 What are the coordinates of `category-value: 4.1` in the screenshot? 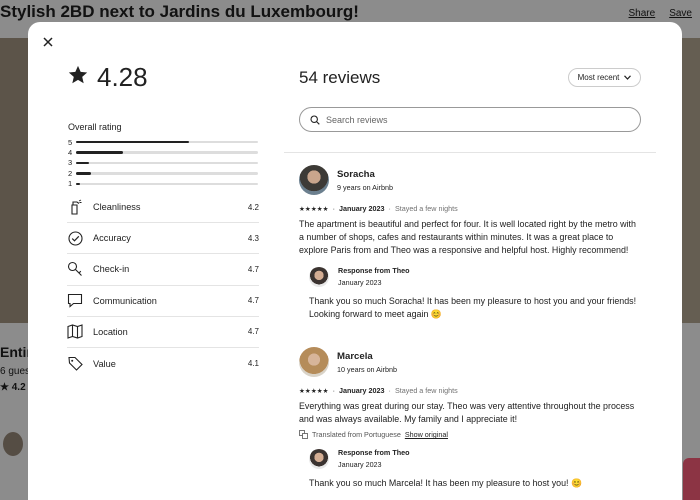 It's located at (253, 364).